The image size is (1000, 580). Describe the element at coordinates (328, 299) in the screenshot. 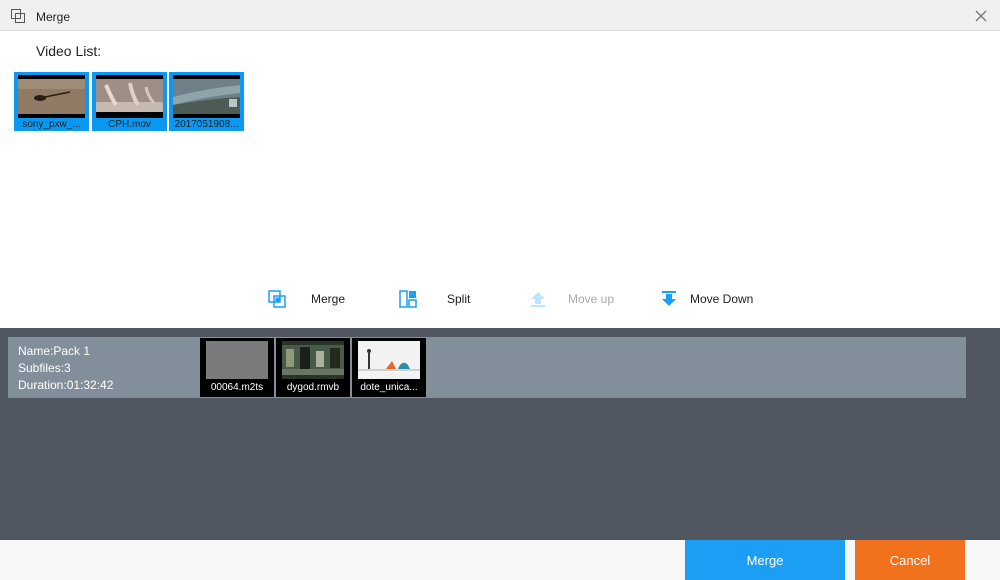

I see `merge-tool-label: Merge` at that location.